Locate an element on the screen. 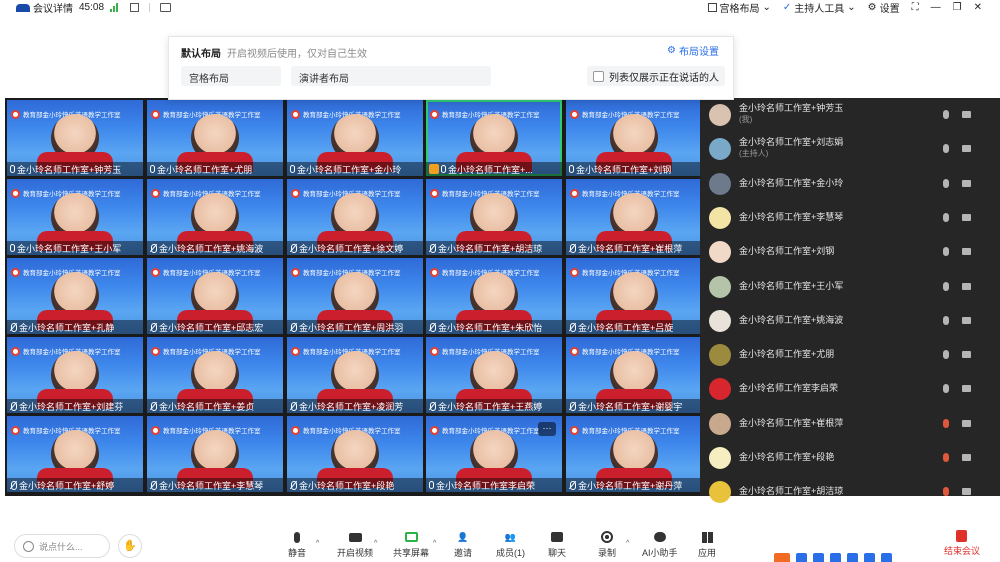 This screenshot has height=562, width=1000. video-tile: 教育部金小玲快乐英语教学工作室金小玲名师工作室+谢婴宇 is located at coordinates (634, 375).